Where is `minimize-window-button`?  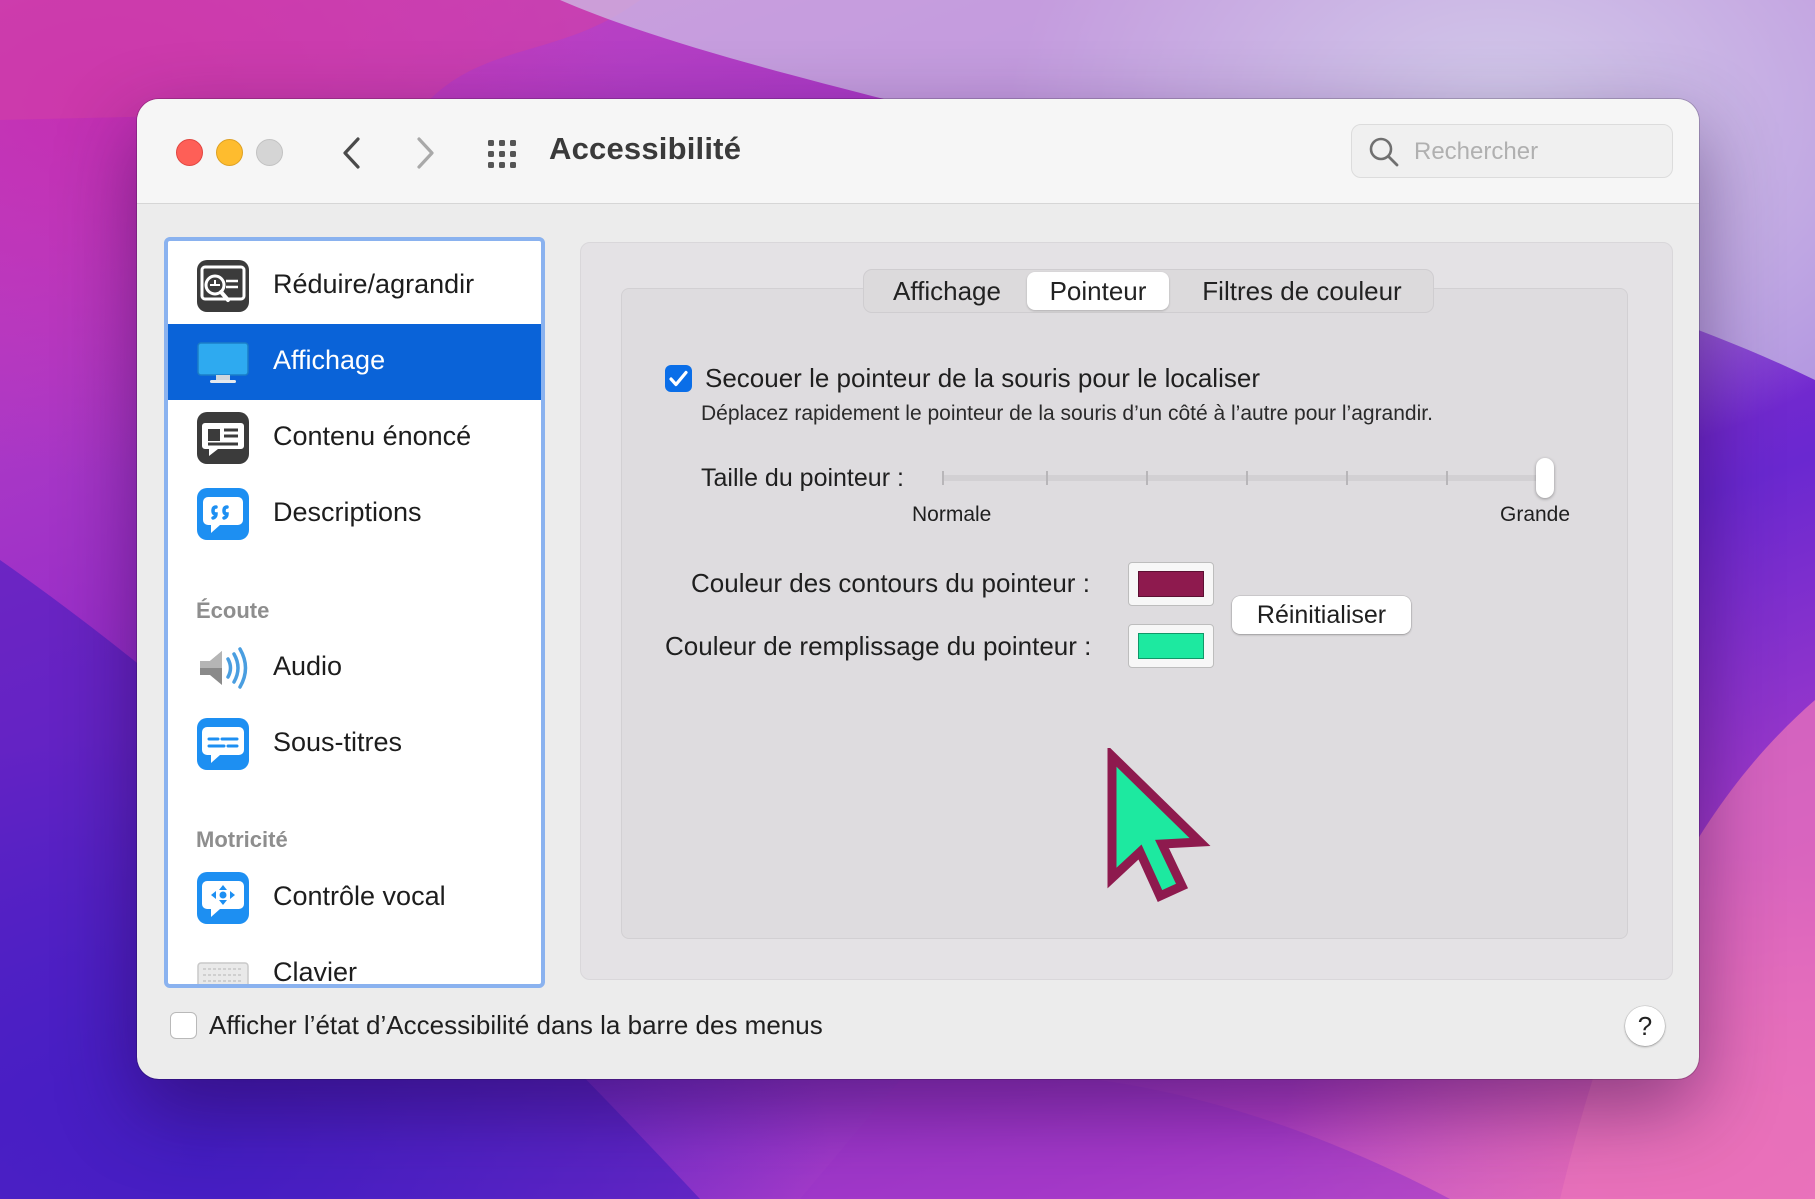 minimize-window-button is located at coordinates (229, 152).